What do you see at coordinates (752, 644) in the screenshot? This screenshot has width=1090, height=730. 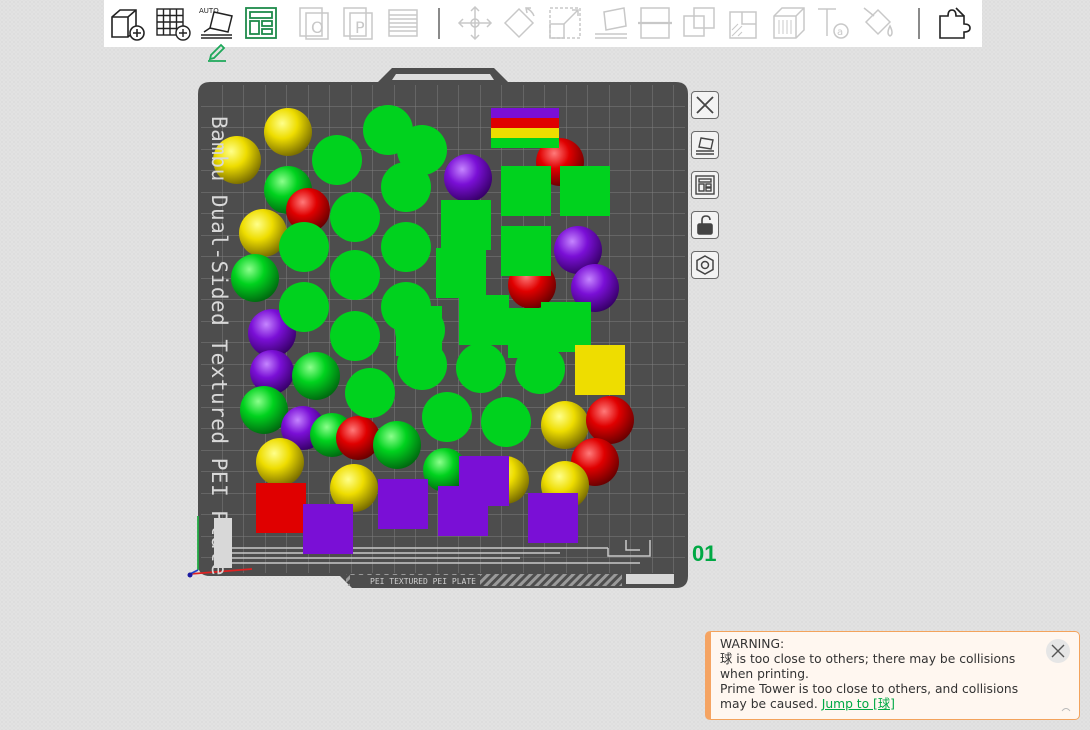 I see `warning-title: WARNING:` at bounding box center [752, 644].